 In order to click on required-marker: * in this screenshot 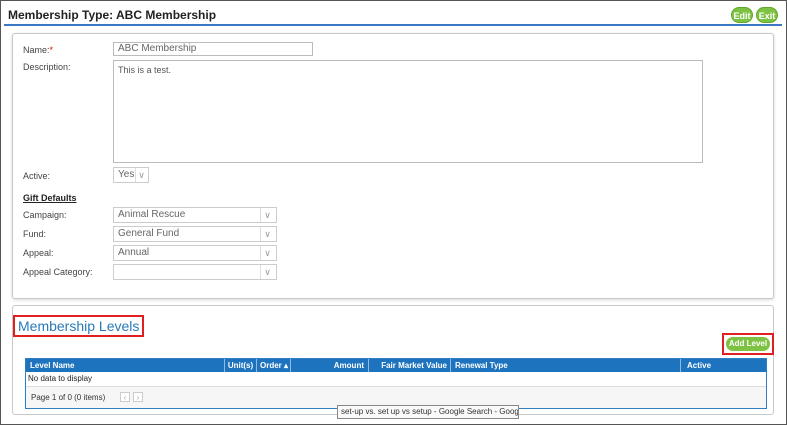, I will do `click(51, 50)`.